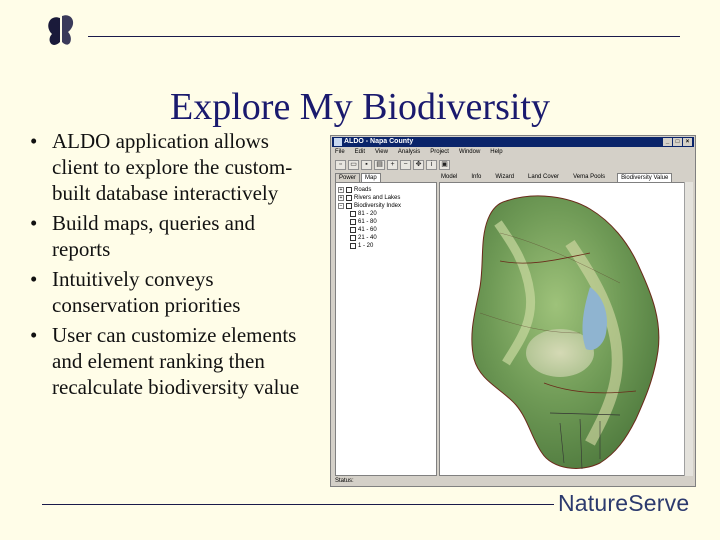  I want to click on tree-item: + Roads, so click(386, 190).